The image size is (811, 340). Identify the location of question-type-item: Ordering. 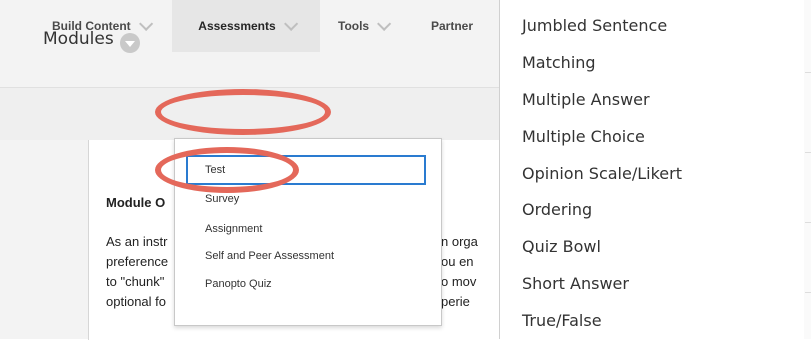
(557, 209).